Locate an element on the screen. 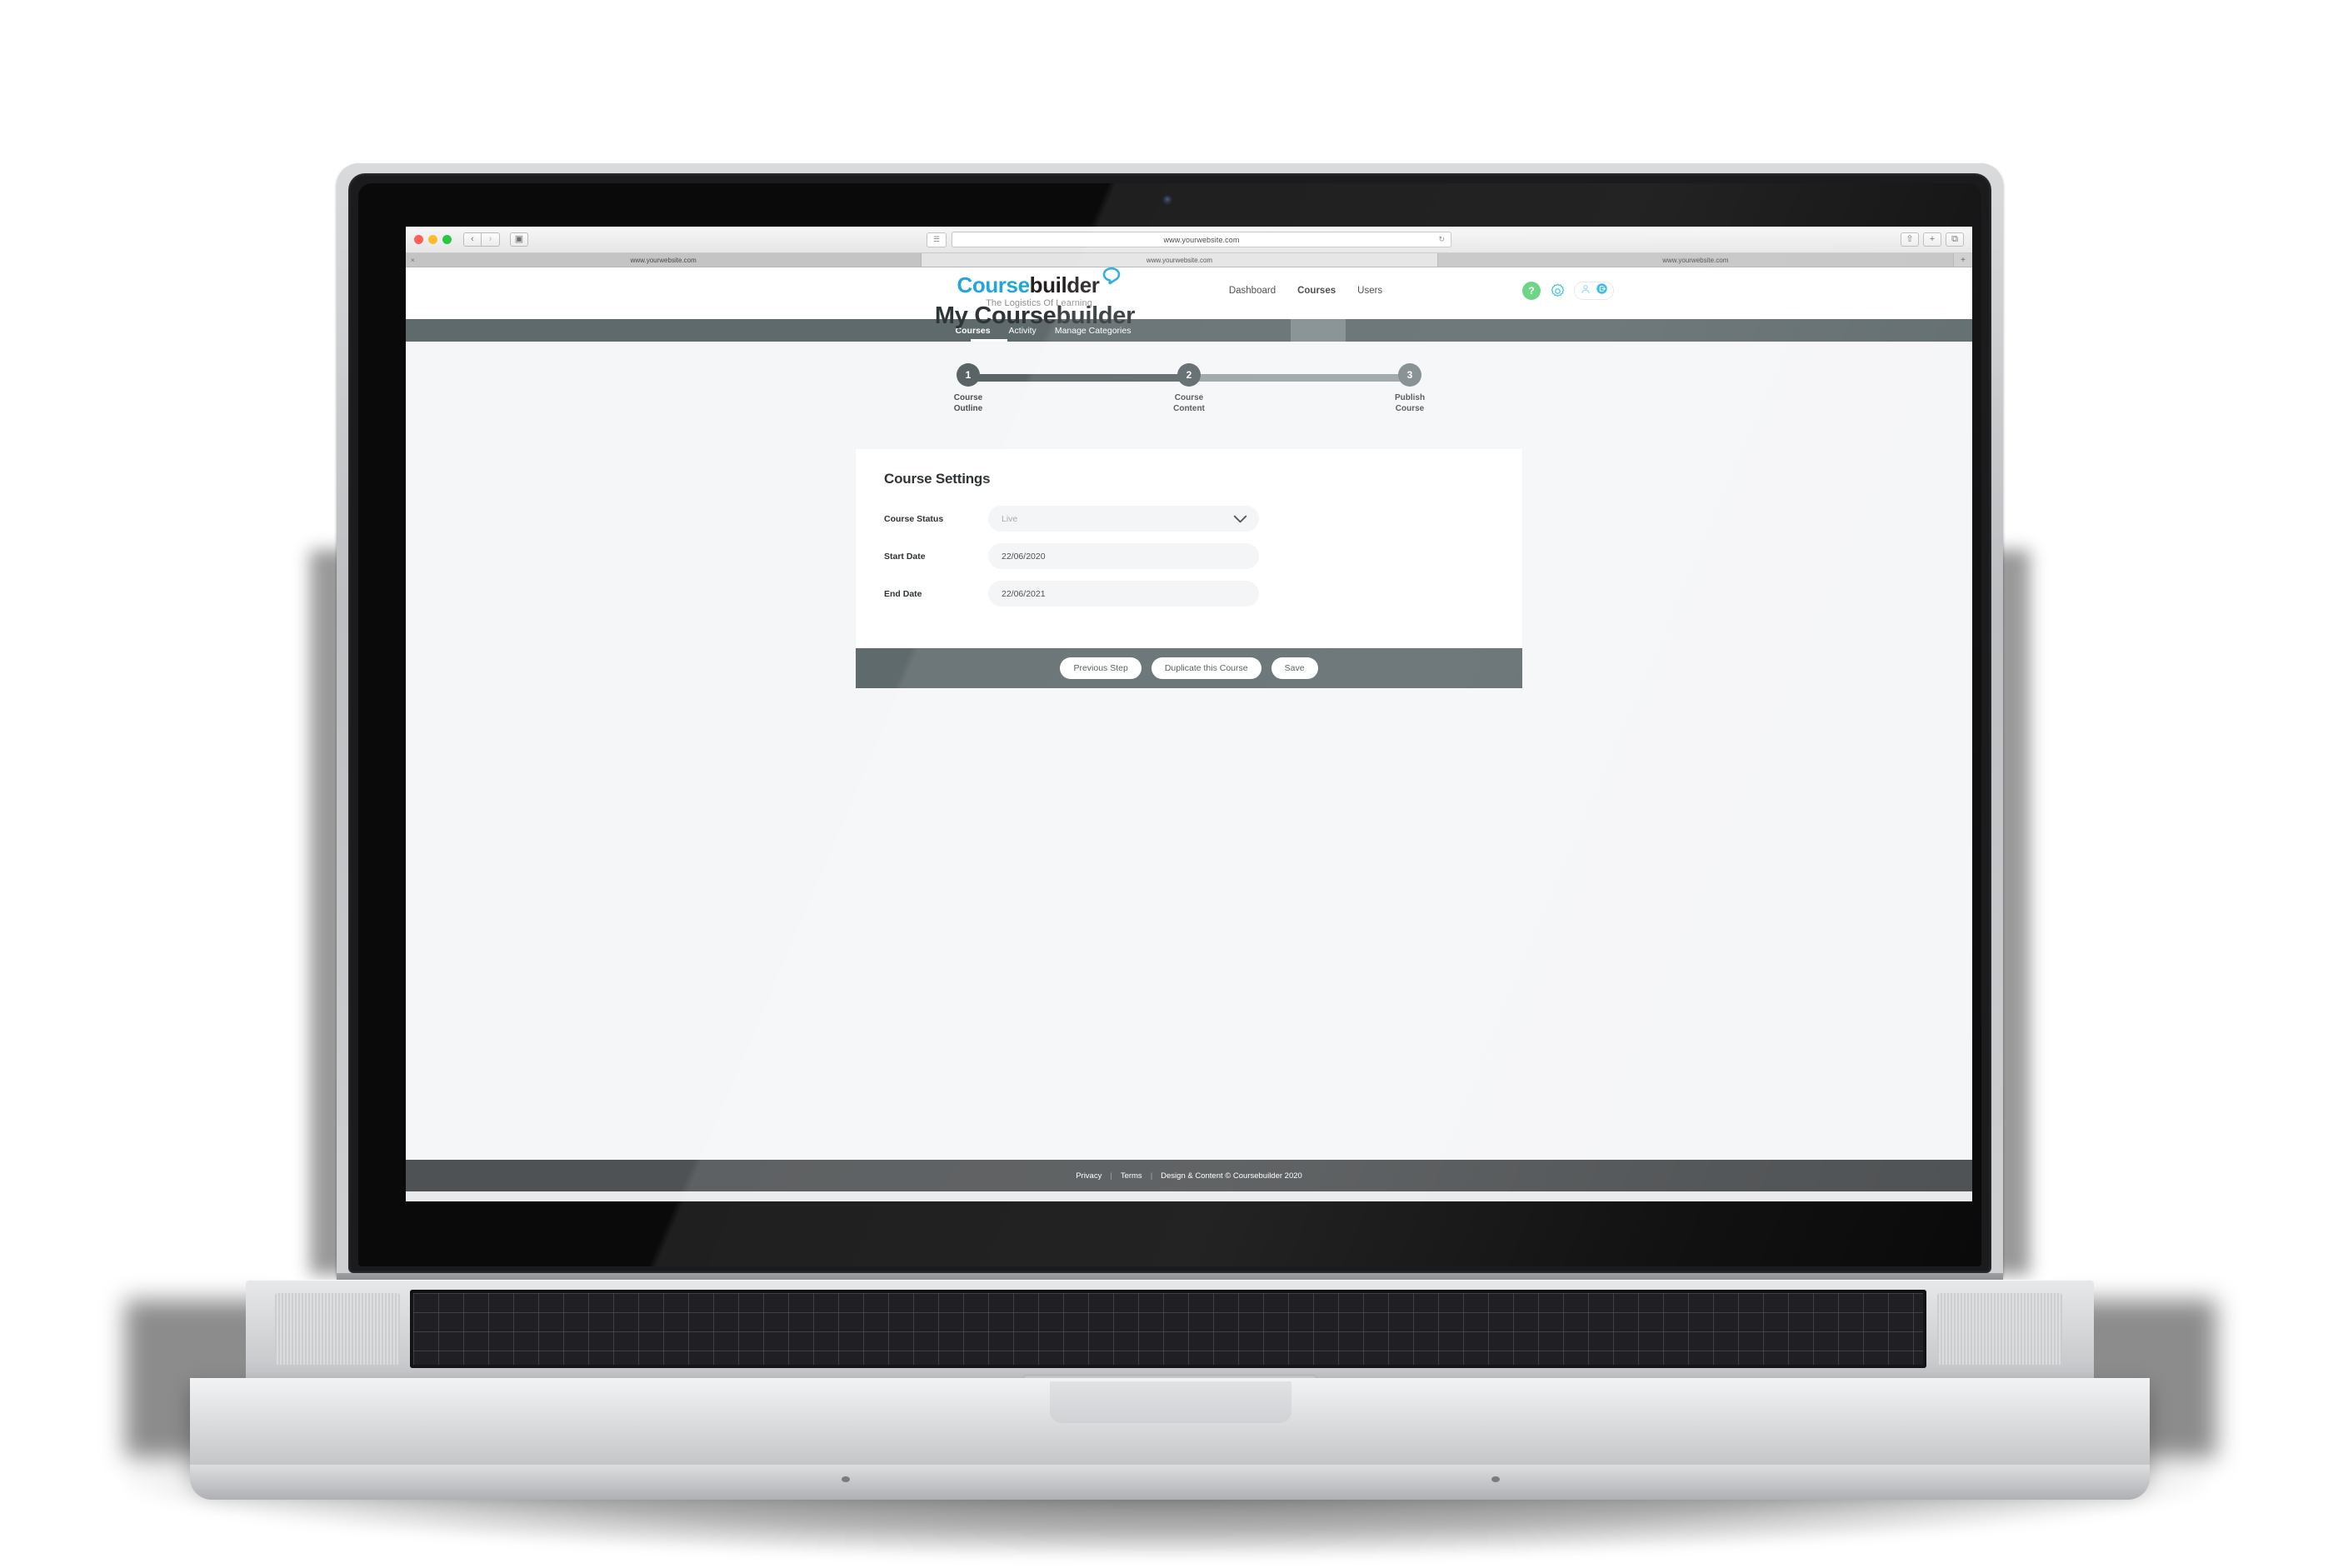  form-row-course-status: Course Status Live is located at coordinates (1189, 519).